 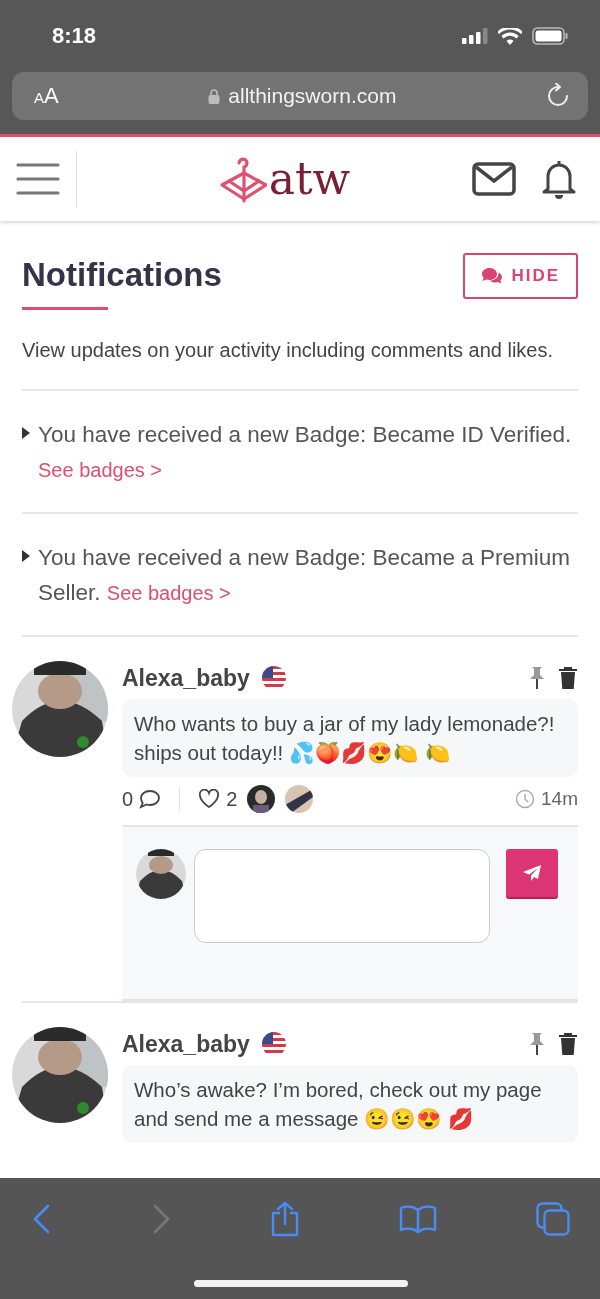 I want to click on battery-icon, so click(x=550, y=36).